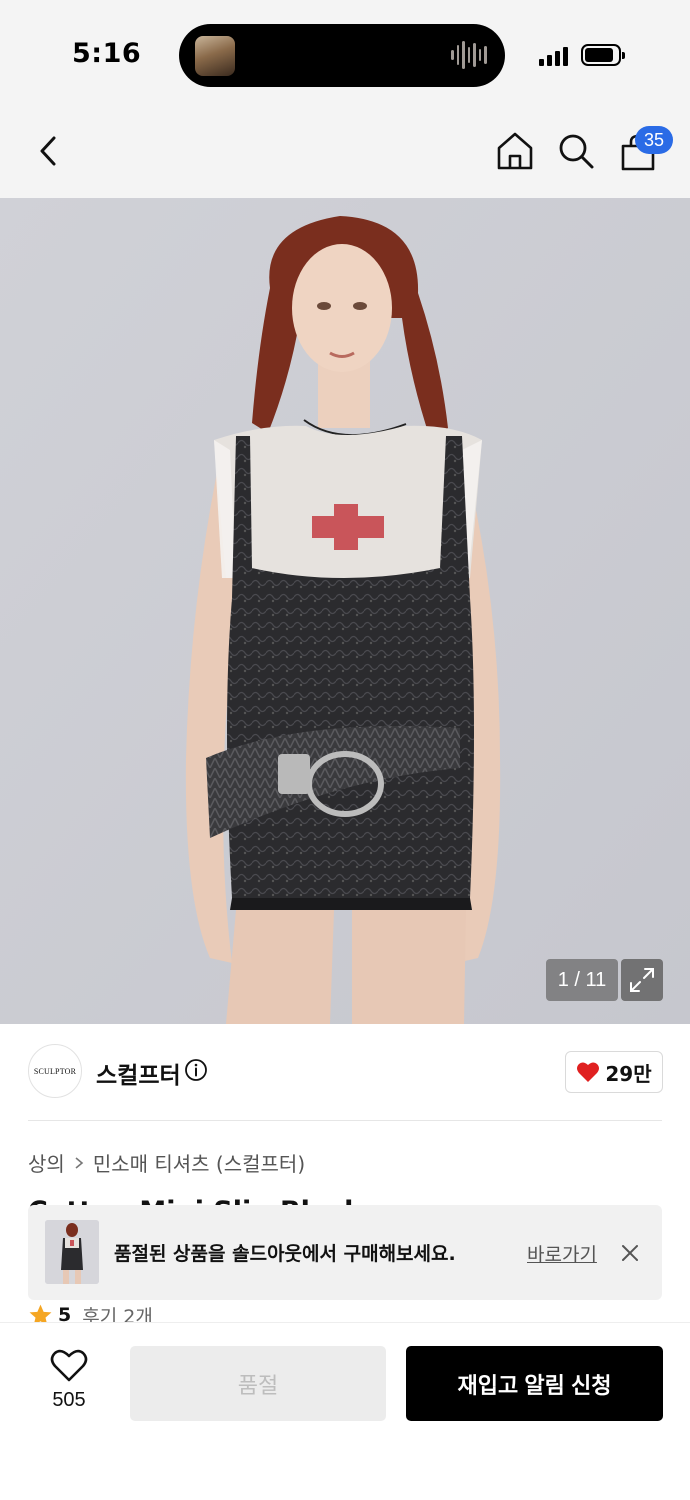 Image resolution: width=690 pixels, height=1500 pixels. Describe the element at coordinates (69, 1400) in the screenshot. I see `wishlist-count: 505` at that location.